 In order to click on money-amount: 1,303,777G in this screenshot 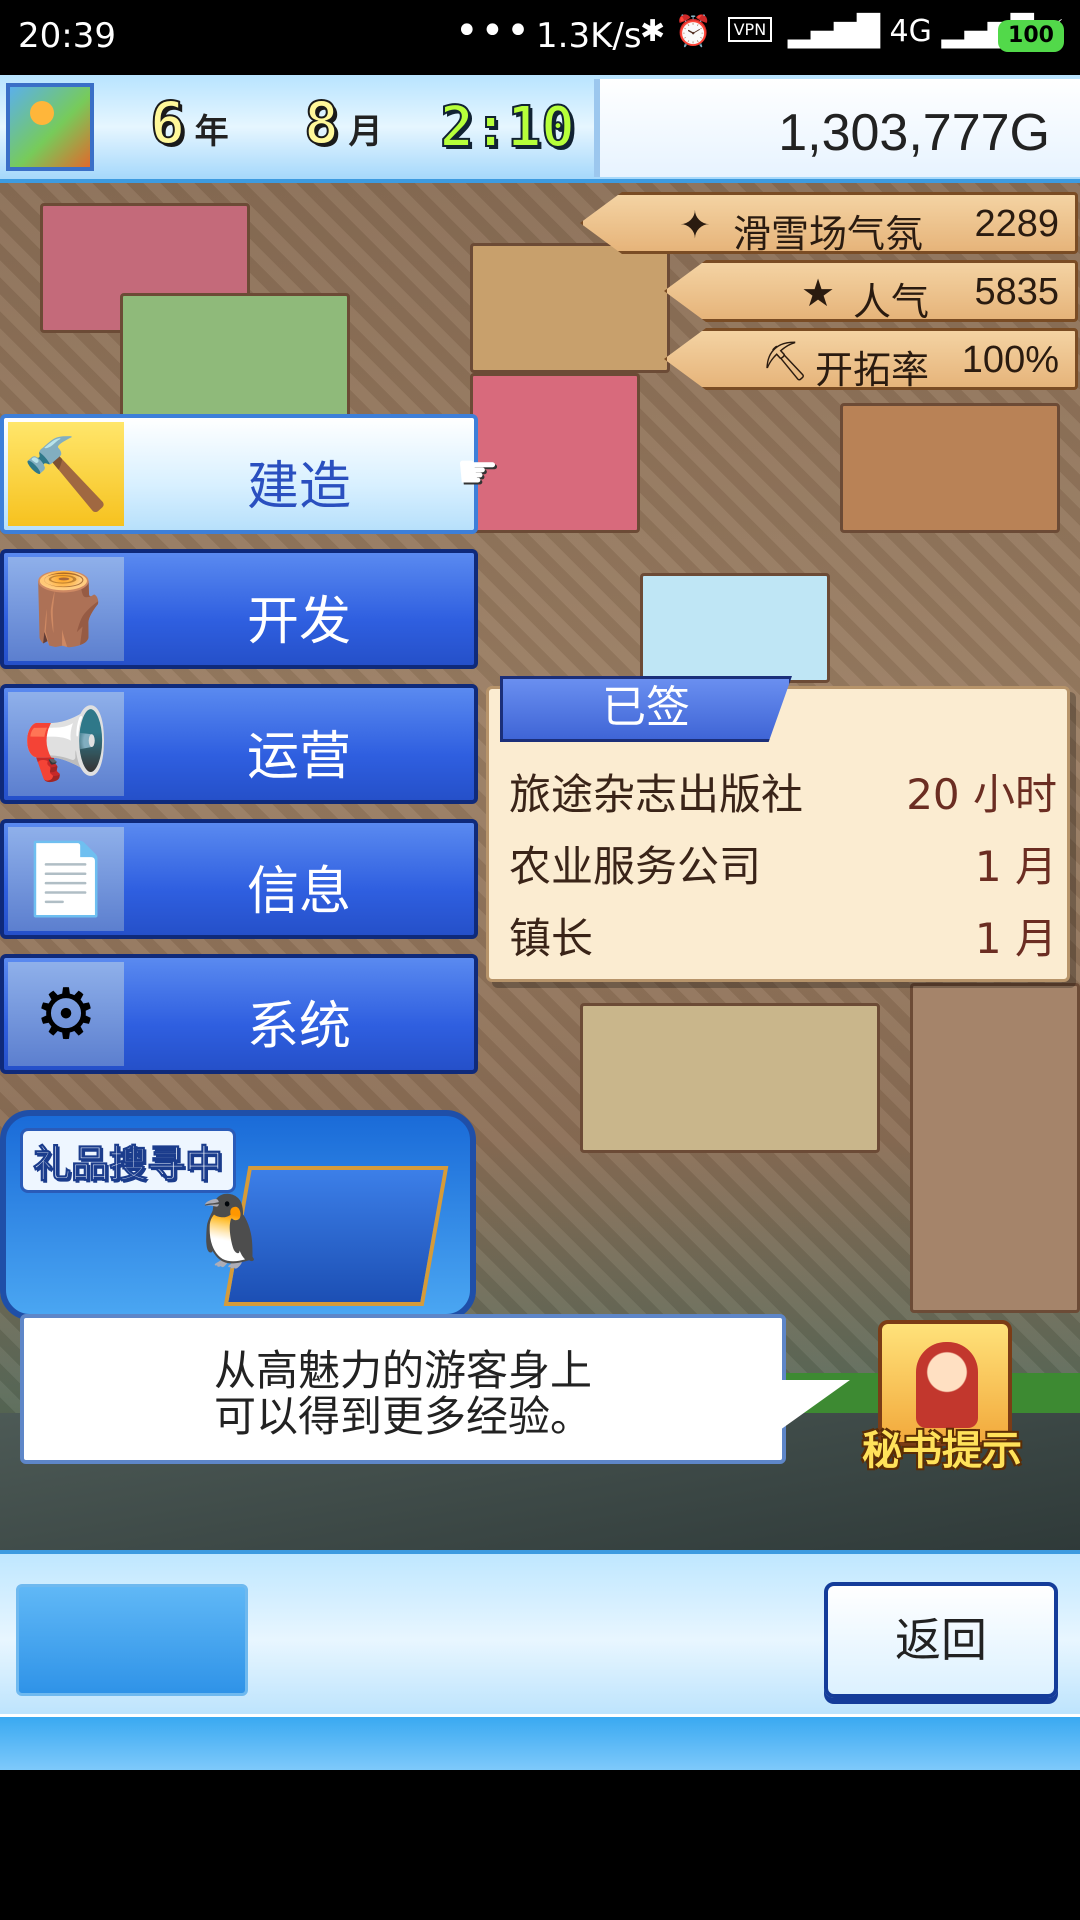, I will do `click(914, 133)`.